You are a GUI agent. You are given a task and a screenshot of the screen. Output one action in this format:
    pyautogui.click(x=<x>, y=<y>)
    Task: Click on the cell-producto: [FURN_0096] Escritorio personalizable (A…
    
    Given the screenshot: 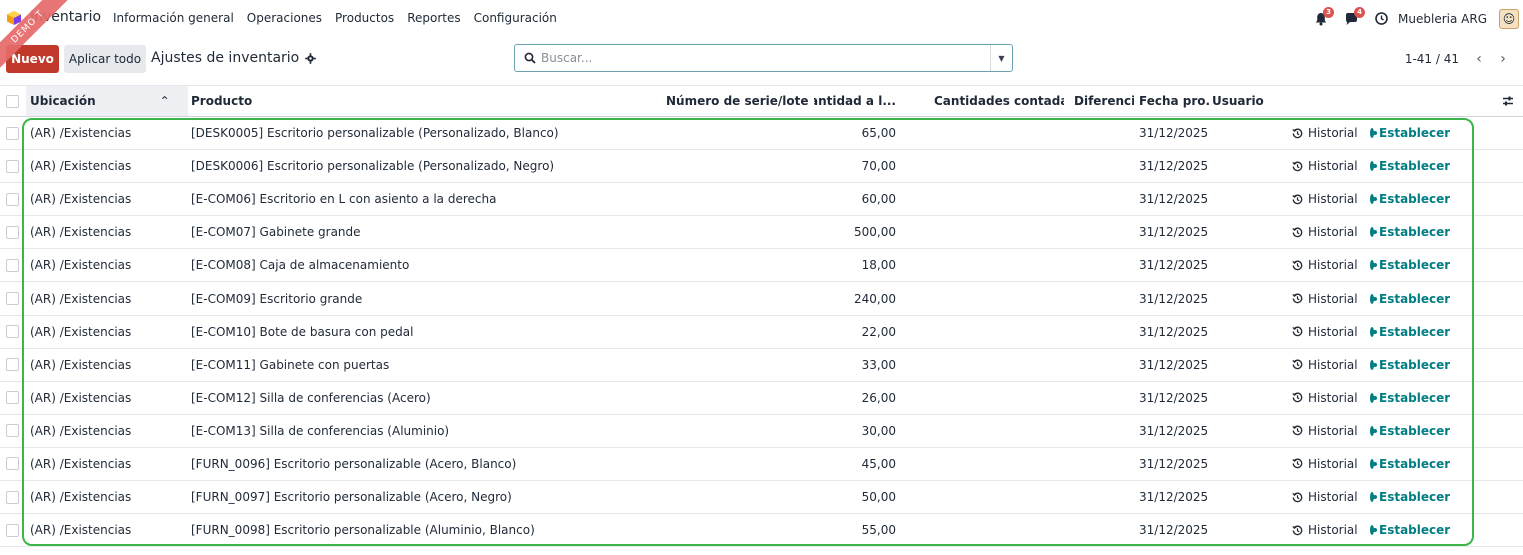 What is the action you would take?
    pyautogui.click(x=426, y=464)
    